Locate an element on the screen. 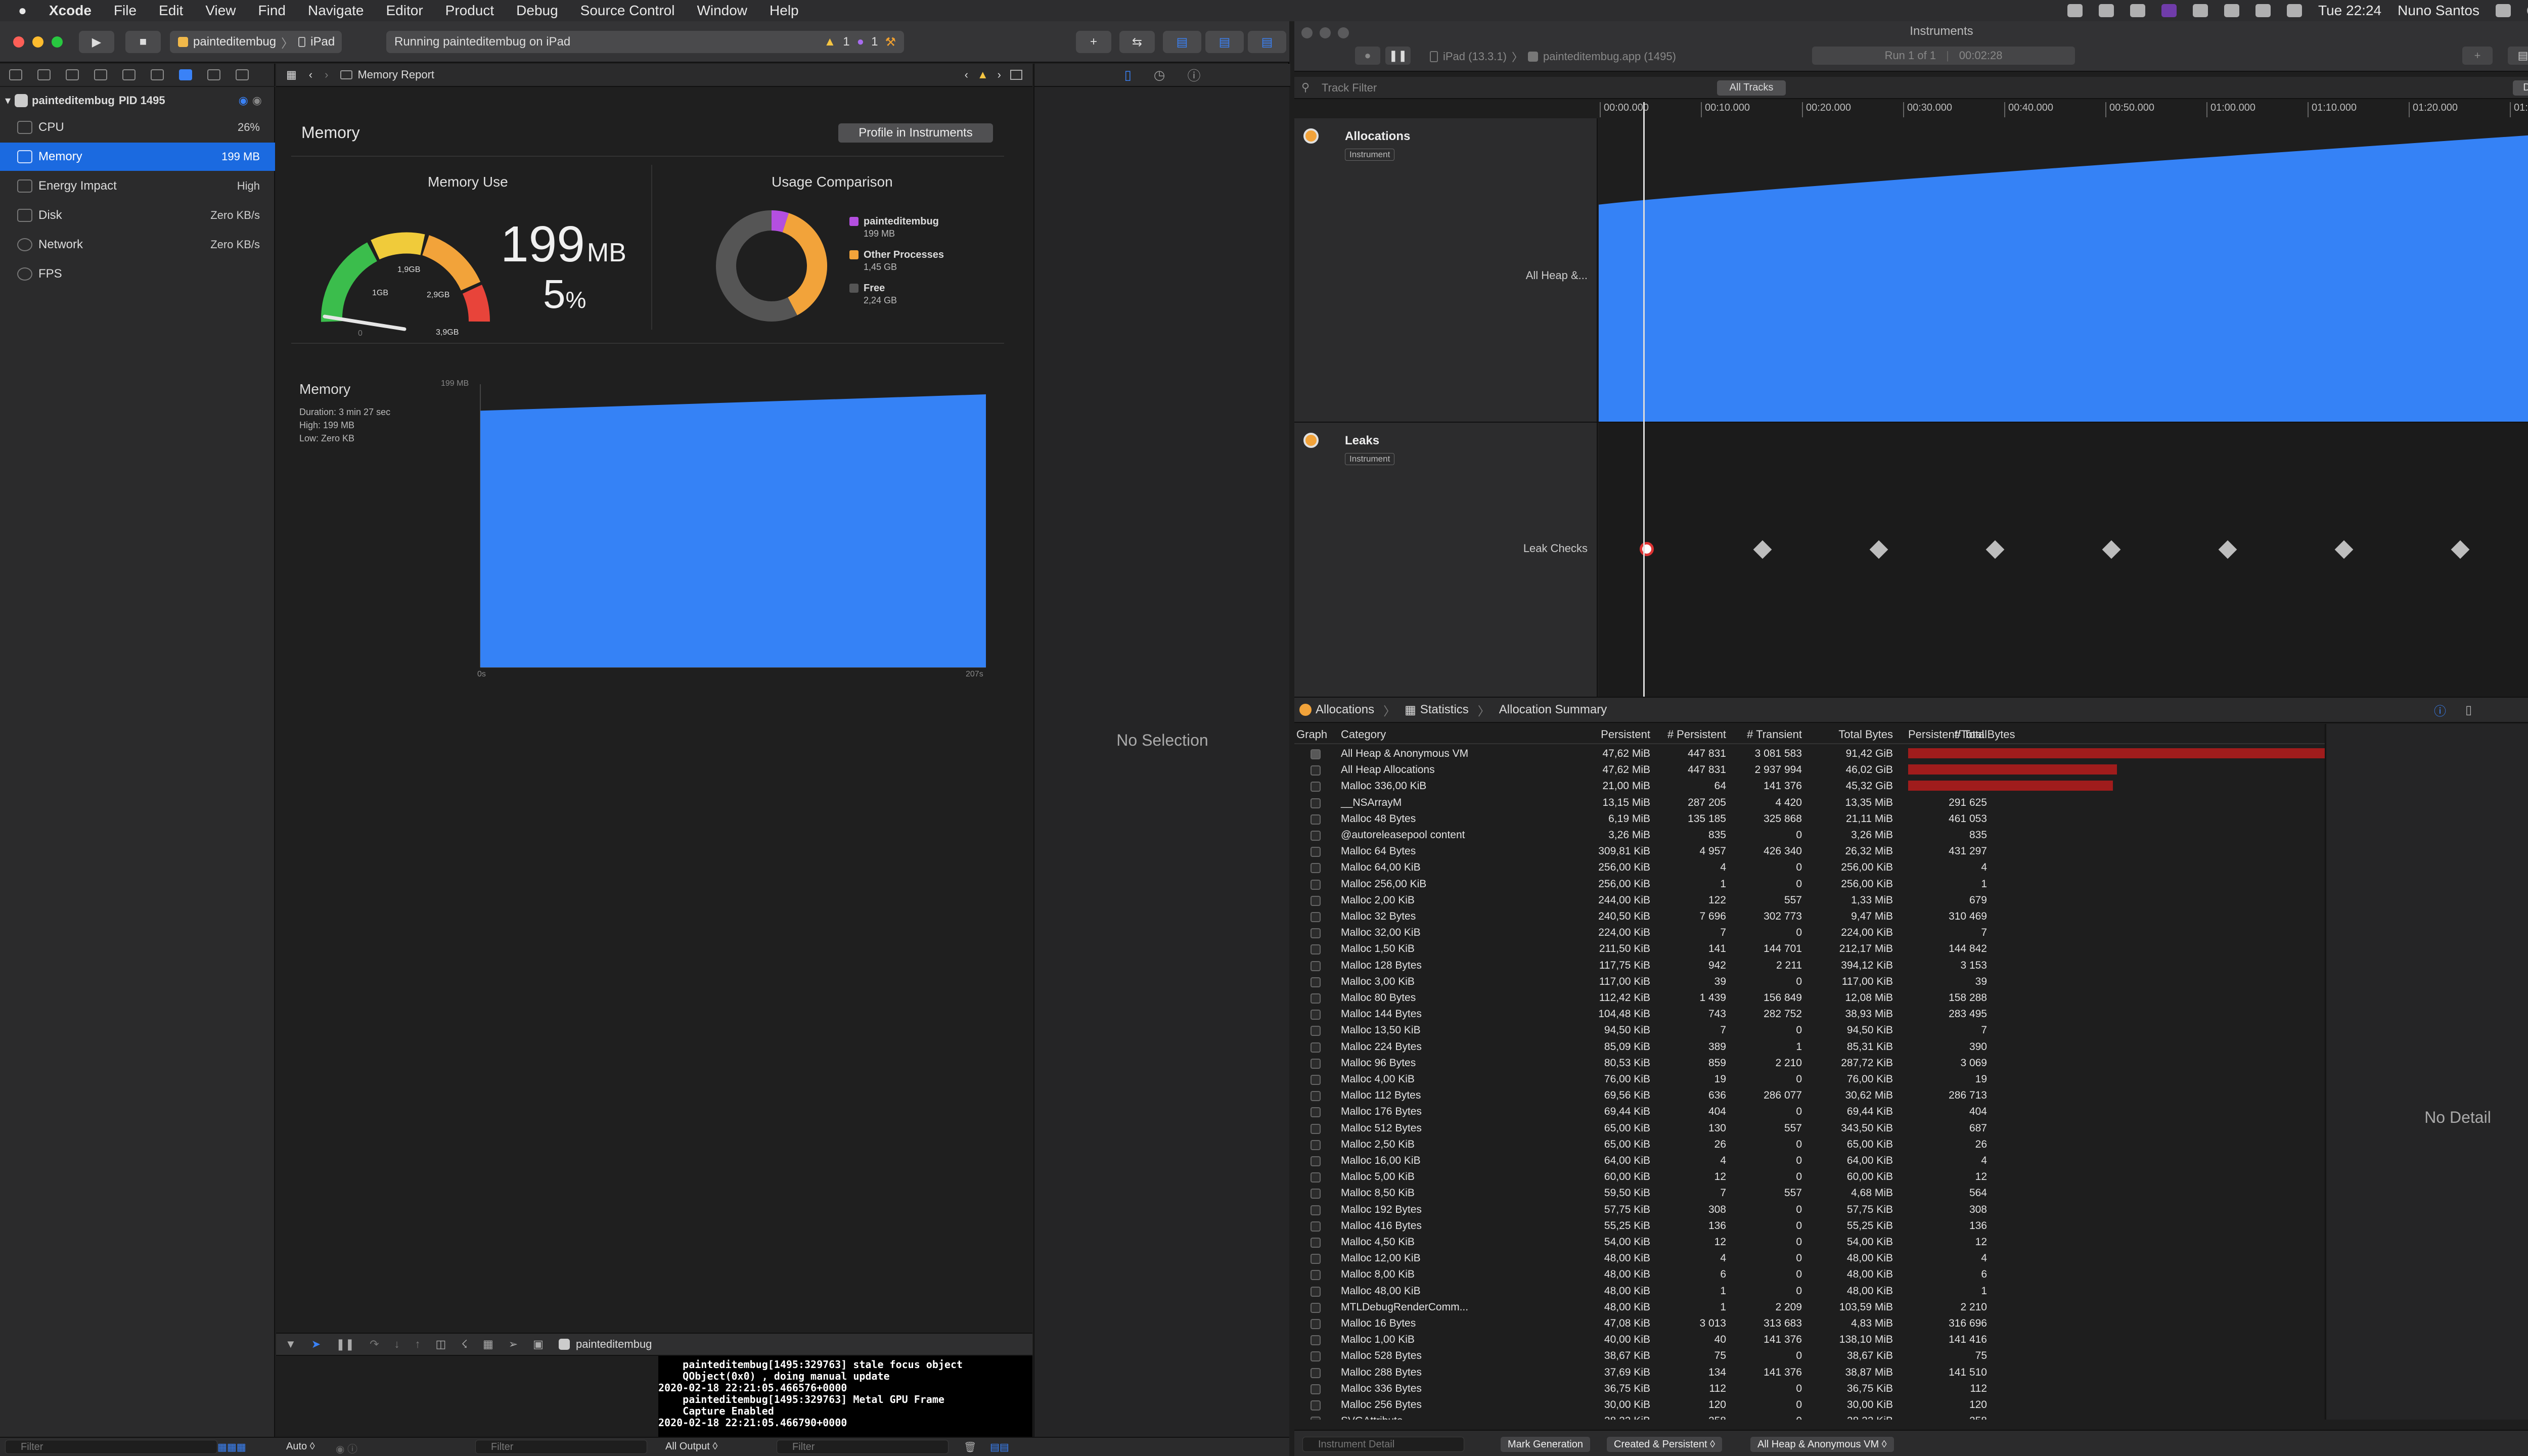 This screenshot has width=2528, height=1456. detail-tab-allocation-summary: Allocation Summary is located at coordinates (1553, 710).